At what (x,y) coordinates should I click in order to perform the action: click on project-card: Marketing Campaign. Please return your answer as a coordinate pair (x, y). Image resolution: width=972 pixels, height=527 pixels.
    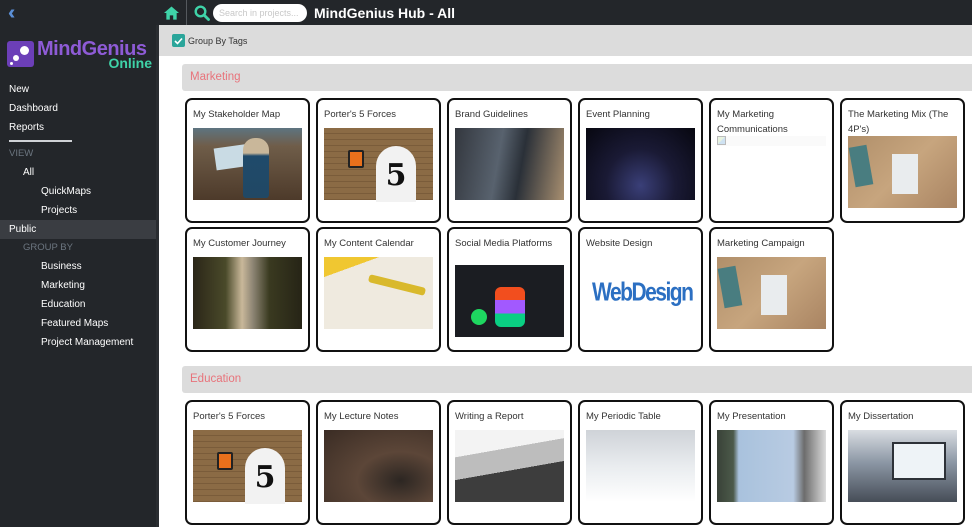
    Looking at the image, I should click on (771, 289).